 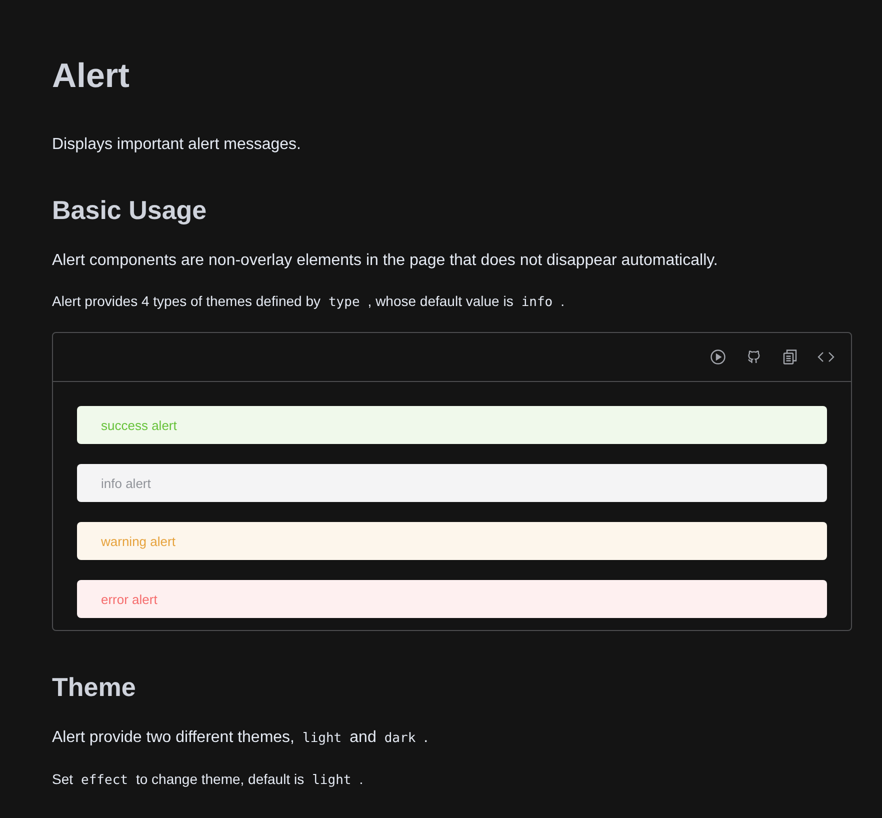 What do you see at coordinates (130, 210) in the screenshot?
I see `section-heading: Basic Usage` at bounding box center [130, 210].